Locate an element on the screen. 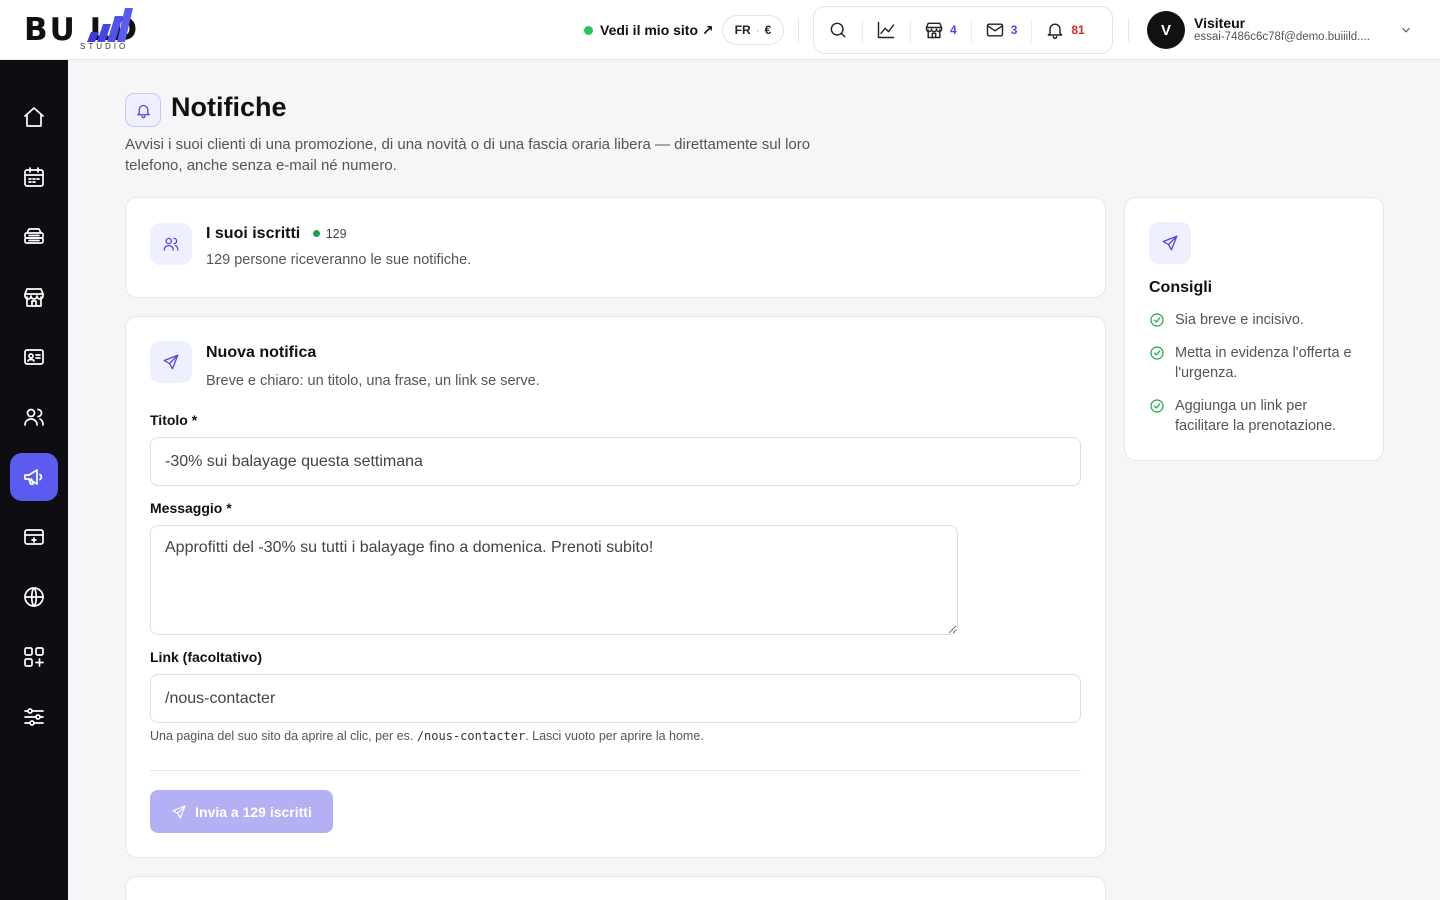  sidebar-item-payments is located at coordinates (34, 537).